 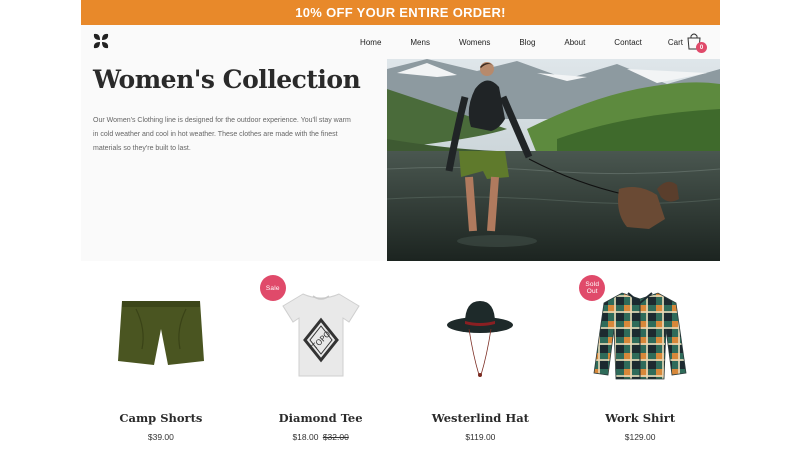 I want to click on camp-shorts-image, so click(x=161, y=334).